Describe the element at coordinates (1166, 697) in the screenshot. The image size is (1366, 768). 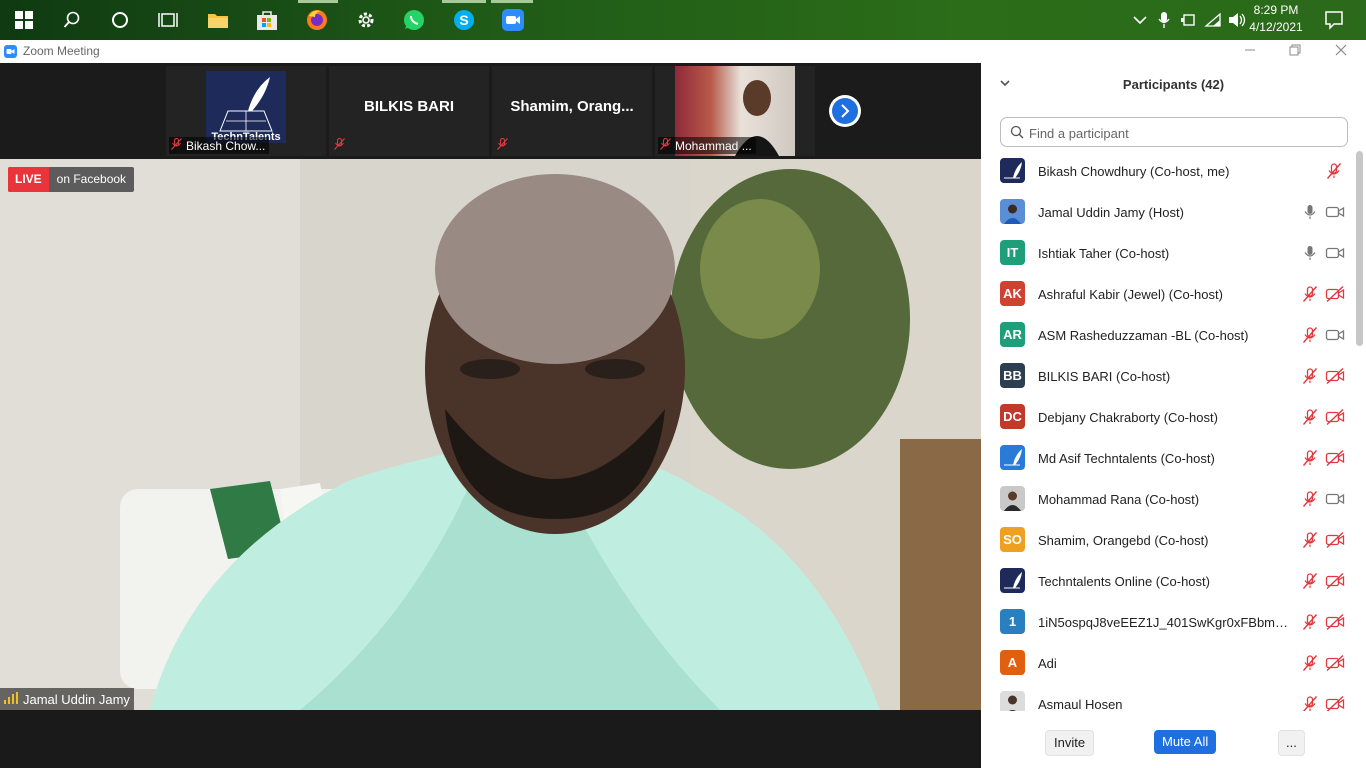
I see `participant-row: Asmaul Hosen` at that location.